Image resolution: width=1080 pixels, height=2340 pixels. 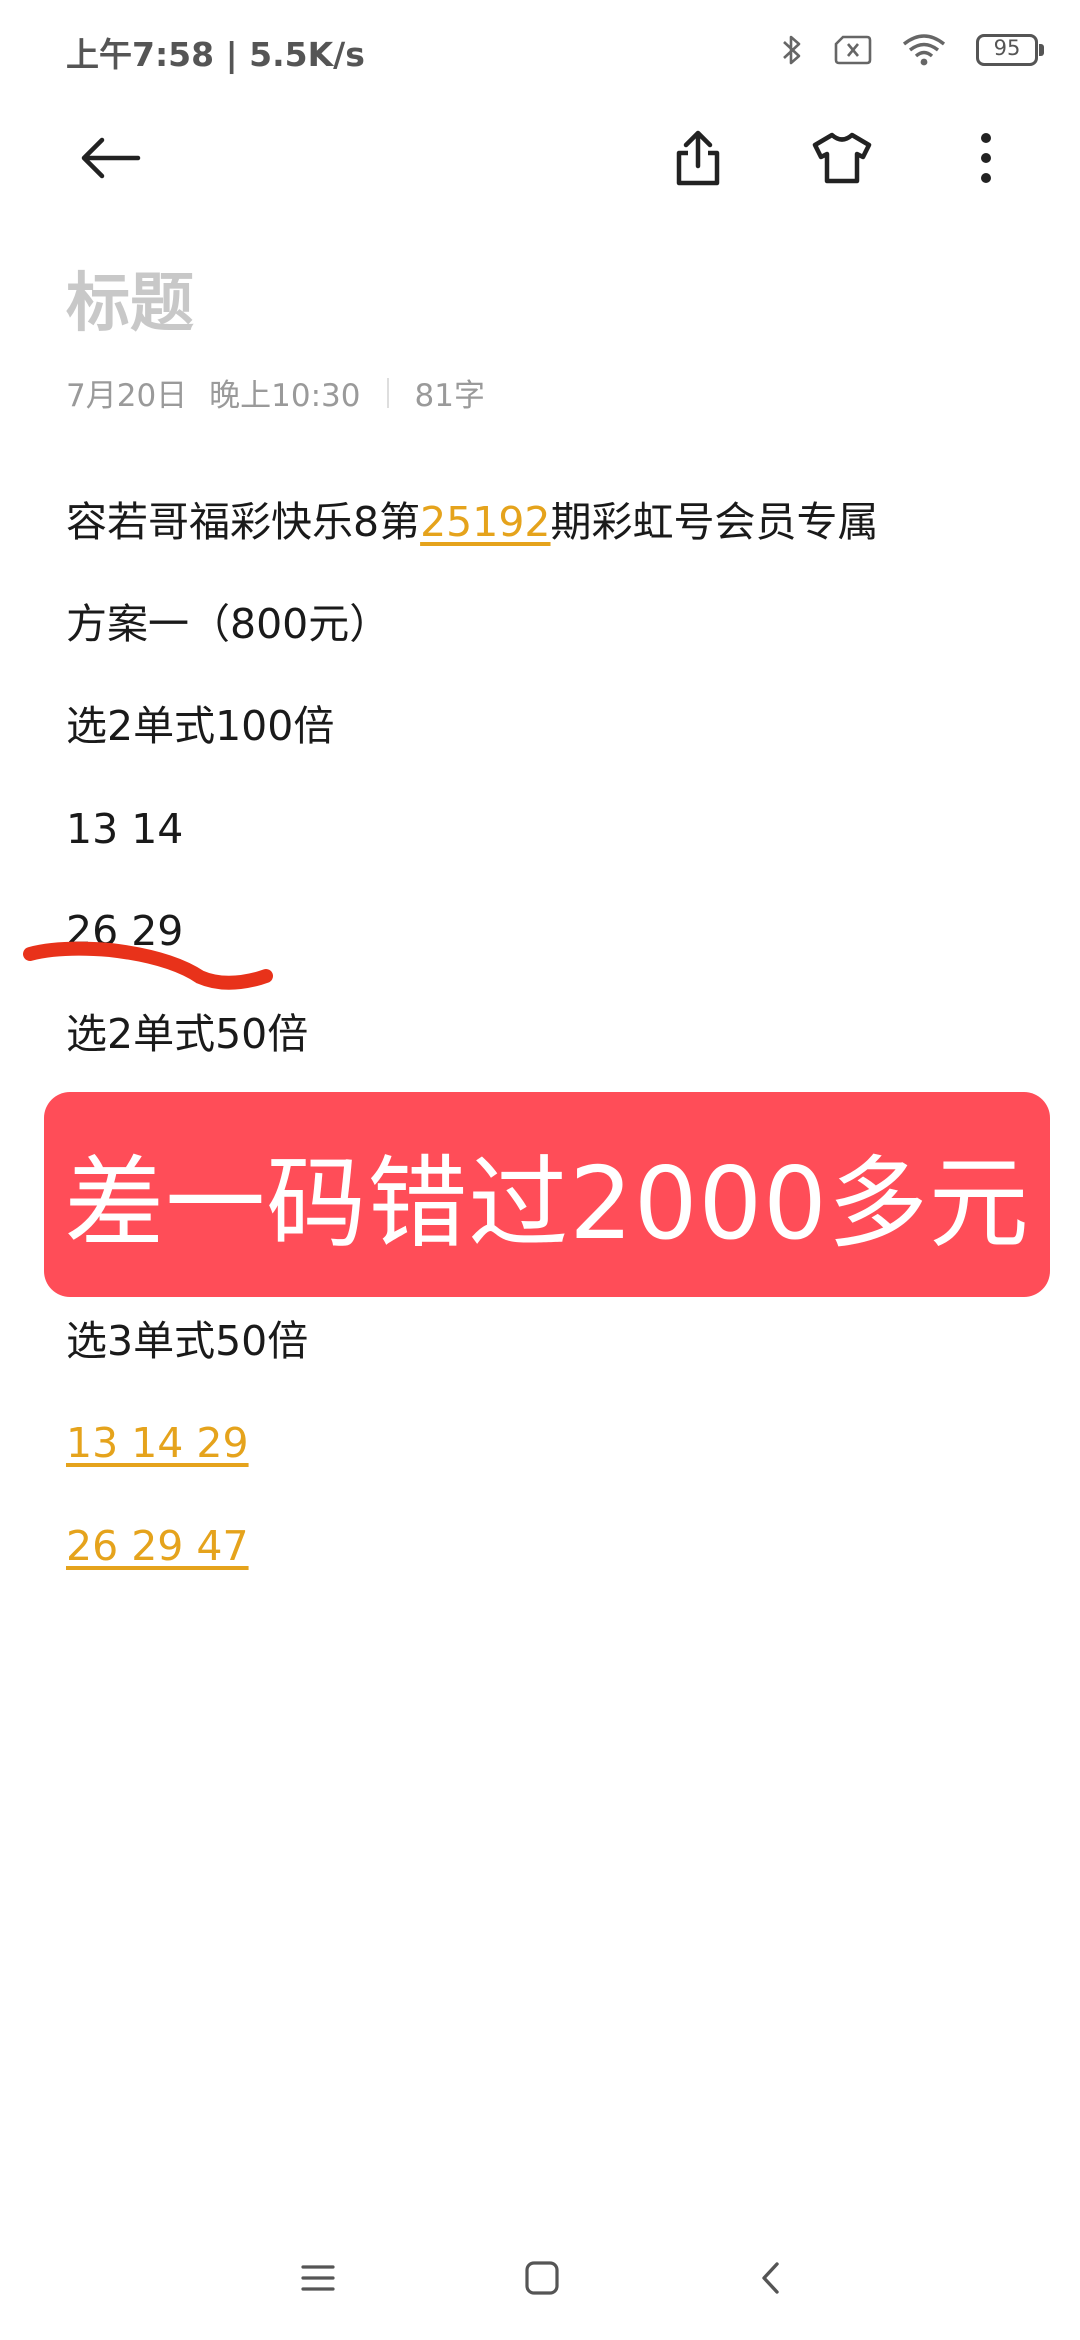 I want to click on note-line-pick2-100-row2: 26 29, so click(x=124, y=931).